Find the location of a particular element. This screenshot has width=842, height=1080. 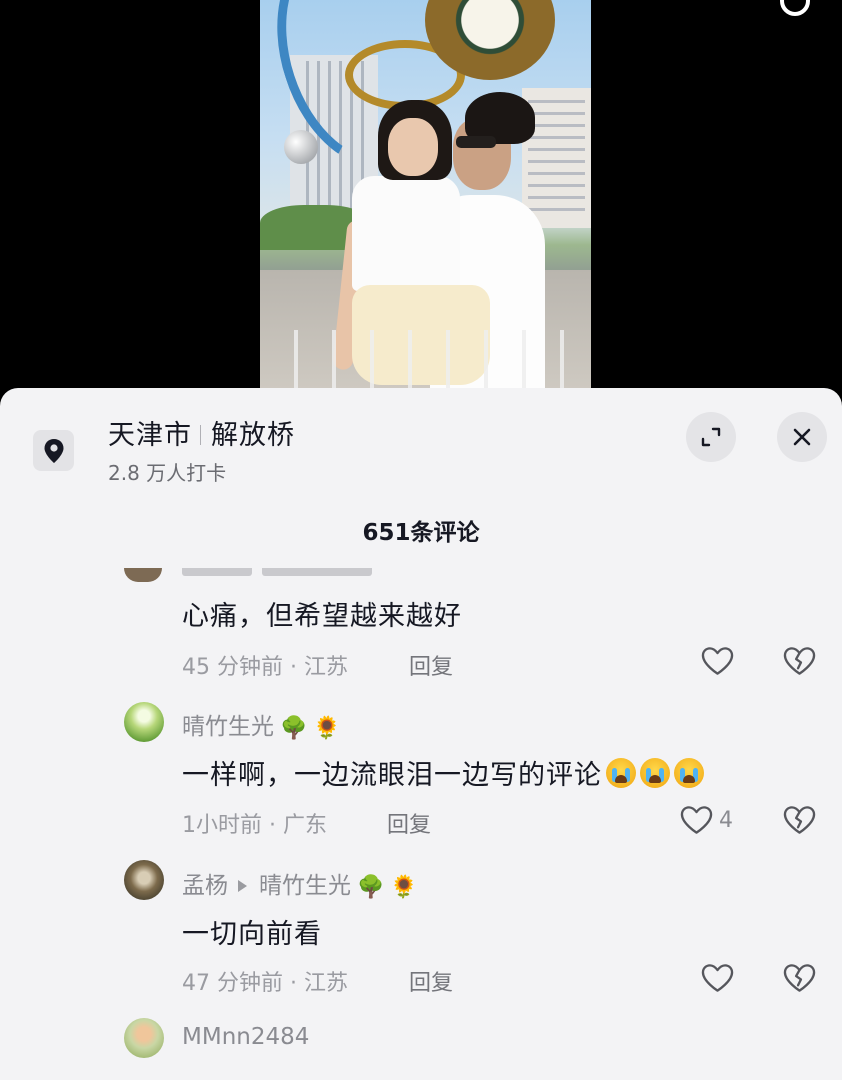

location-place: 解放桥 is located at coordinates (253, 435).